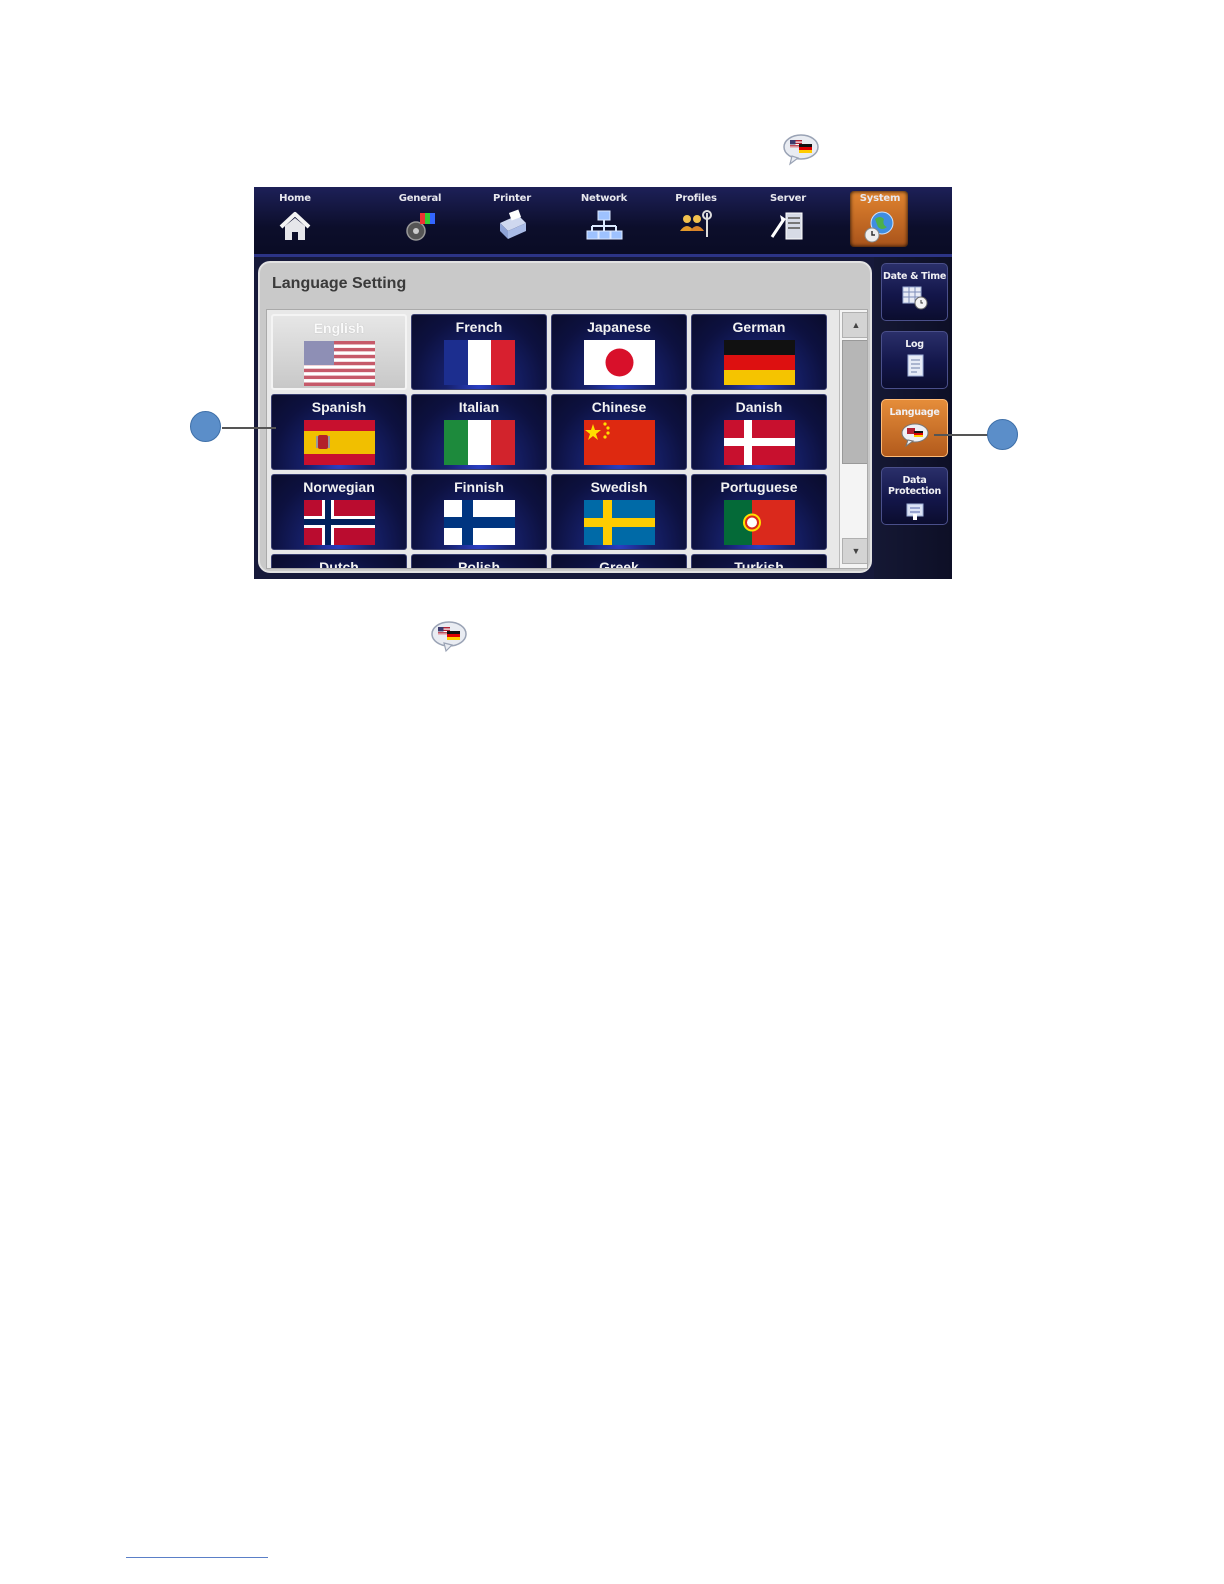 The width and height of the screenshot is (1224, 1584). Describe the element at coordinates (854, 325) in the screenshot. I see `scroll-up-button: ▲` at that location.